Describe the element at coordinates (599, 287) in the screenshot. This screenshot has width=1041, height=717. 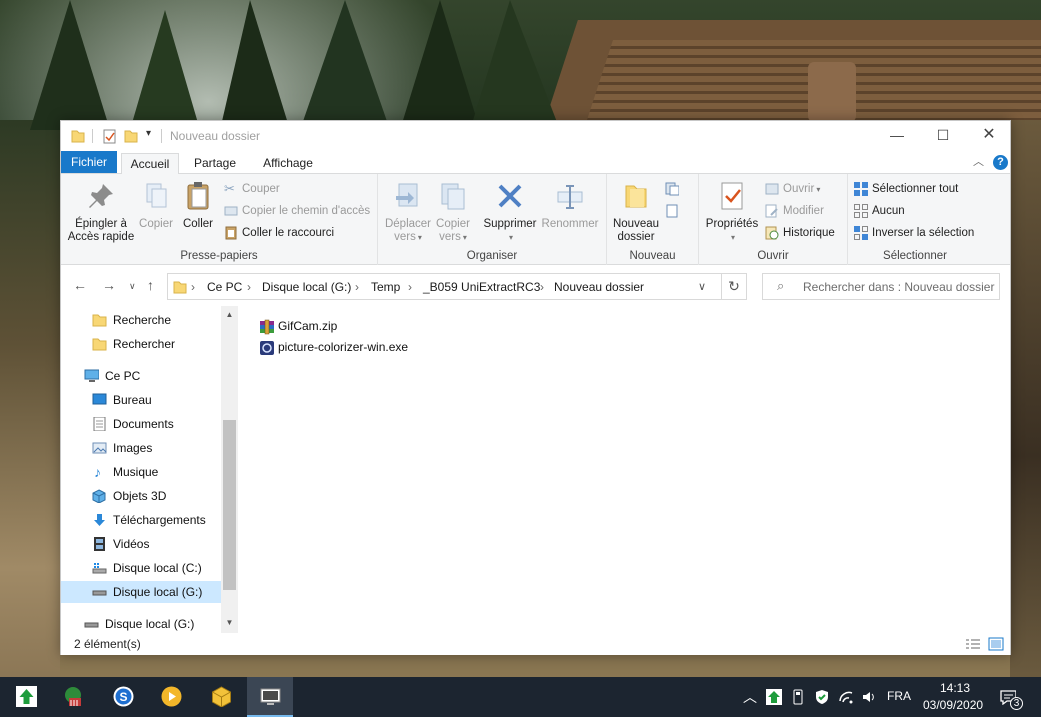
I see `breadcrumb-new-folder: Nouveau dossier` at that location.